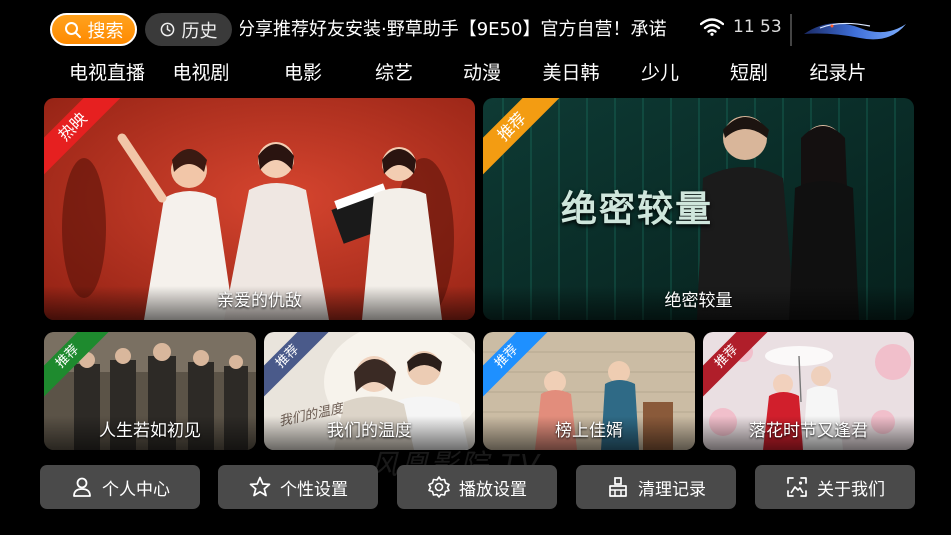 The width and height of the screenshot is (951, 535). Describe the element at coordinates (439, 487) in the screenshot. I see `gear-icon` at that location.